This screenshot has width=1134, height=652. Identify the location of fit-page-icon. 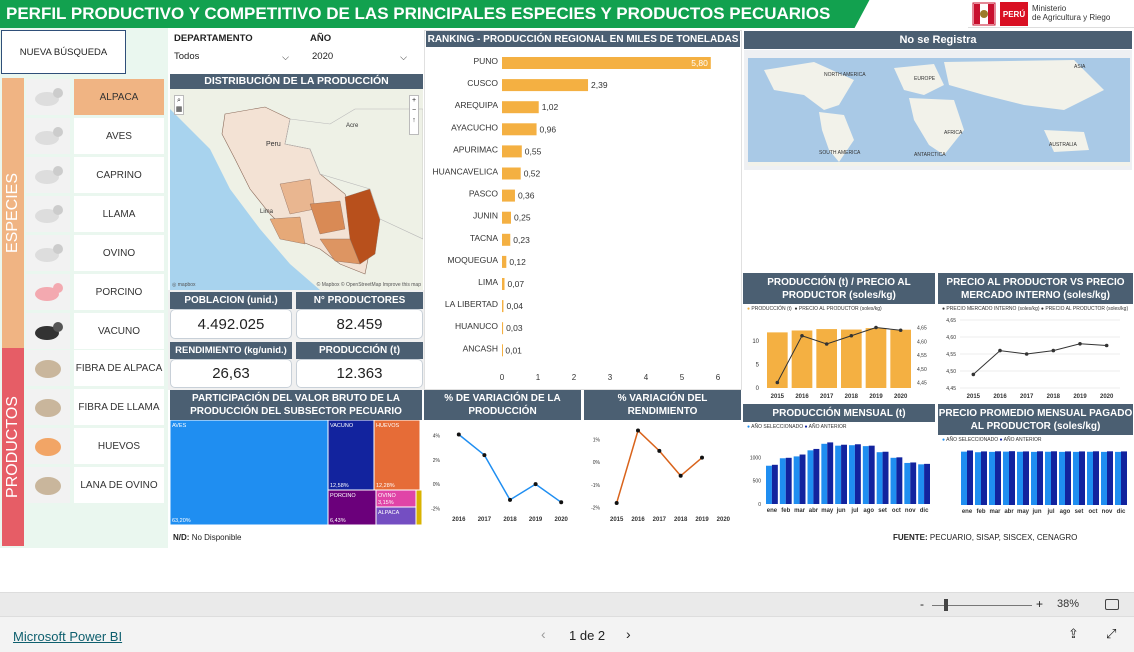
(1112, 604).